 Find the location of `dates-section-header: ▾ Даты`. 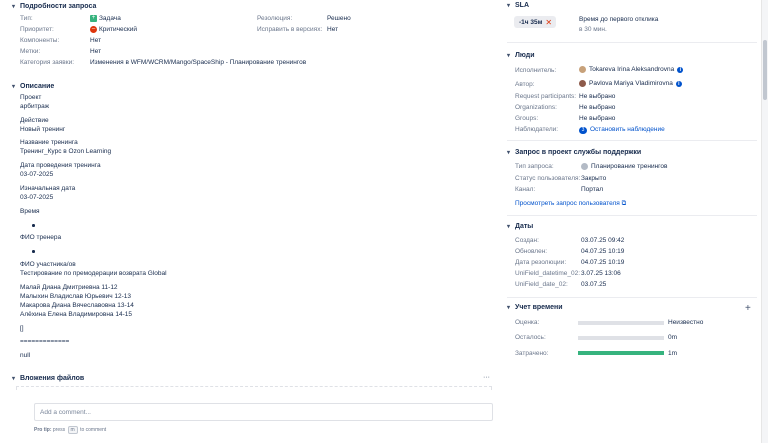

dates-section-header: ▾ Даты is located at coordinates (520, 226).